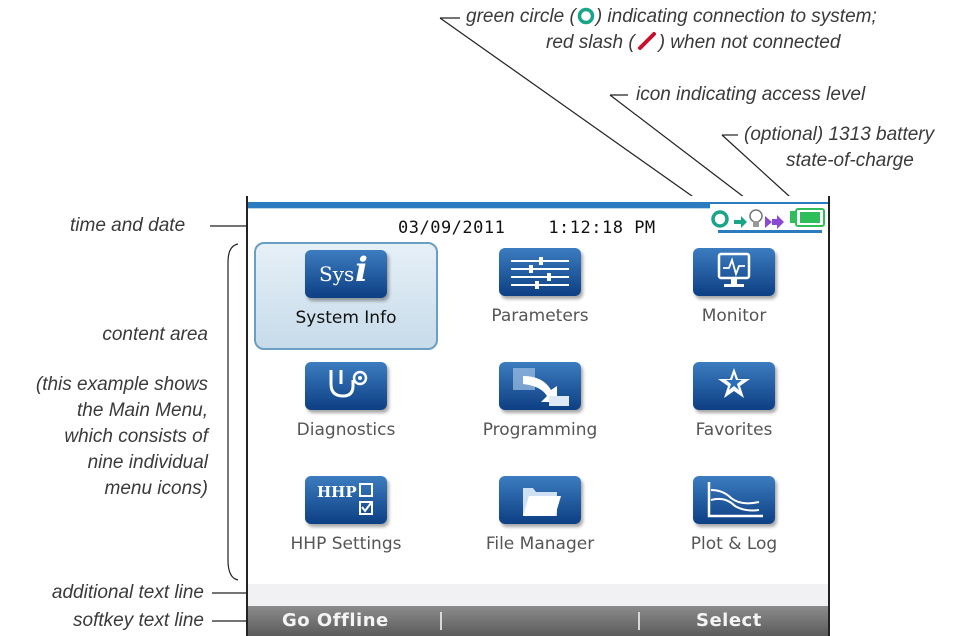 The height and width of the screenshot is (636, 976). I want to click on softkey-right: Select, so click(729, 620).